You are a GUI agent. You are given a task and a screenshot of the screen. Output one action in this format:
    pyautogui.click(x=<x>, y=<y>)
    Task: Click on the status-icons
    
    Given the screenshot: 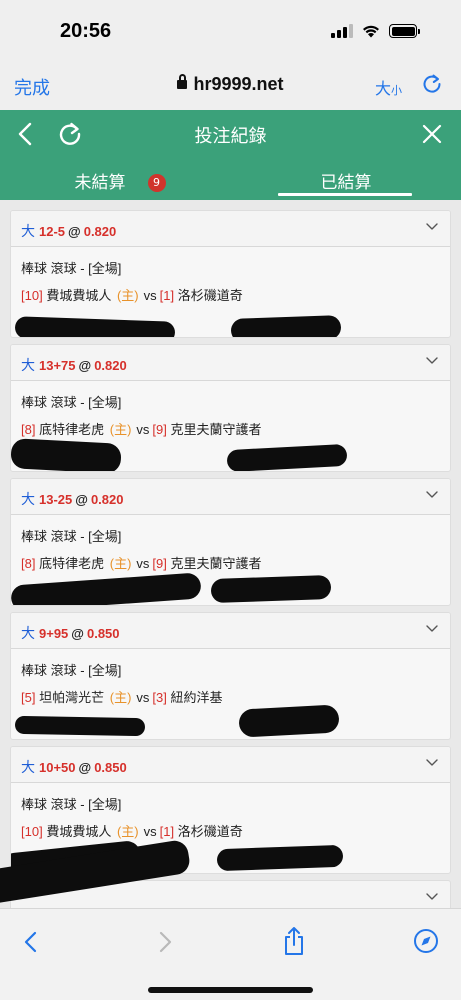 What is the action you would take?
    pyautogui.click(x=375, y=31)
    